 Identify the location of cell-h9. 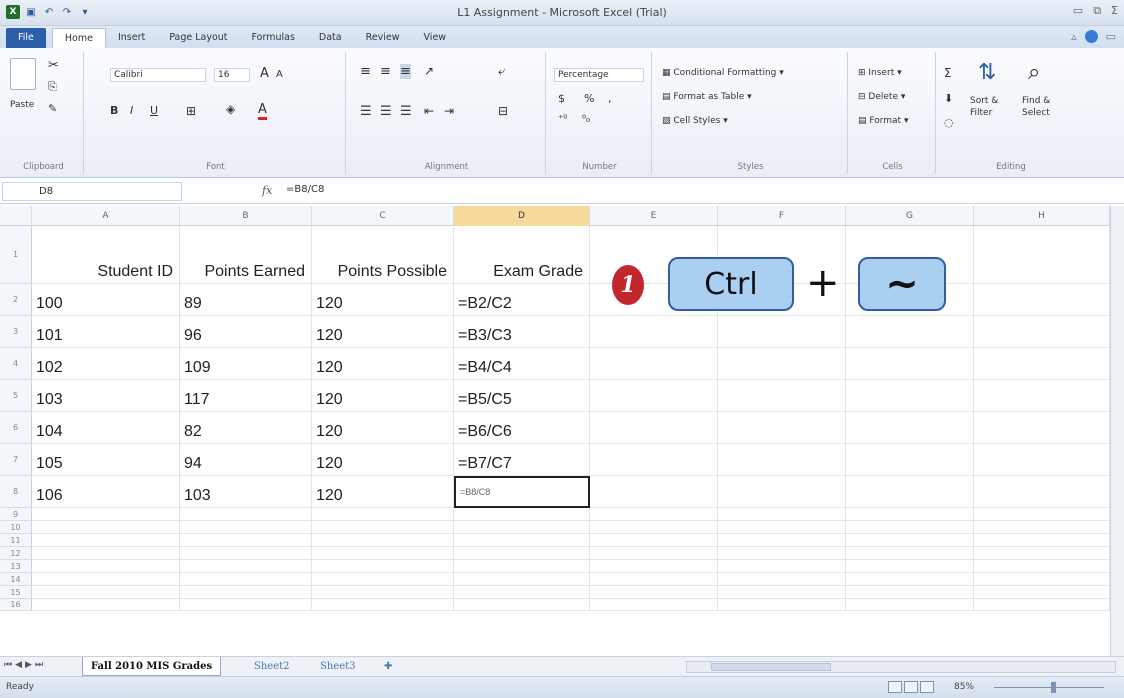
(1042, 514).